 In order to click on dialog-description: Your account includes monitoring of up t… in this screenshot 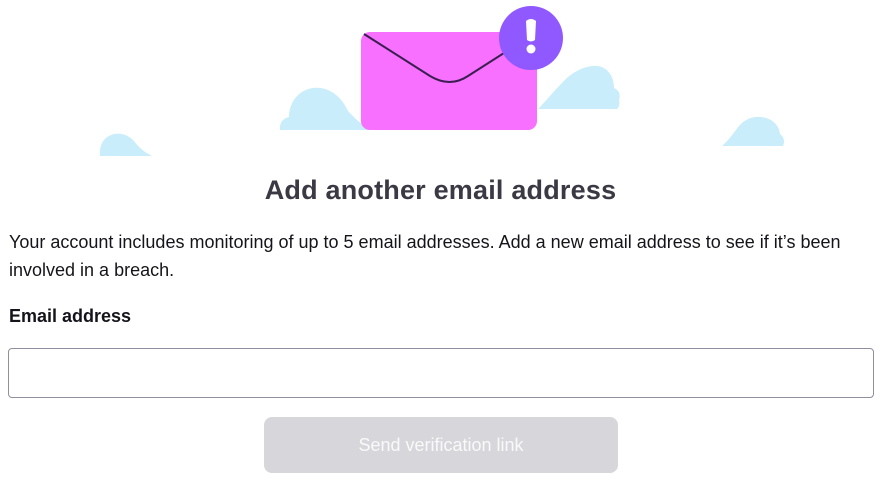, I will do `click(425, 256)`.